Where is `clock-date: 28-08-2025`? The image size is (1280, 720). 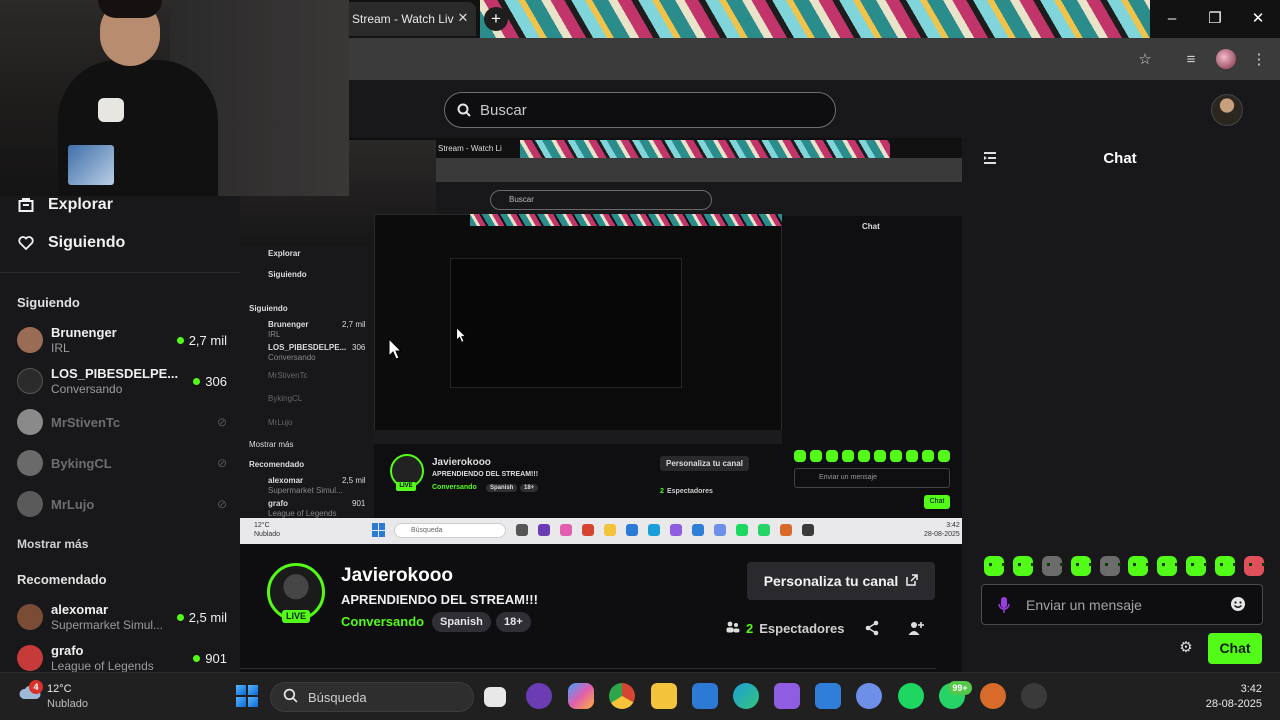
clock-date: 28-08-2025 is located at coordinates (1226, 704).